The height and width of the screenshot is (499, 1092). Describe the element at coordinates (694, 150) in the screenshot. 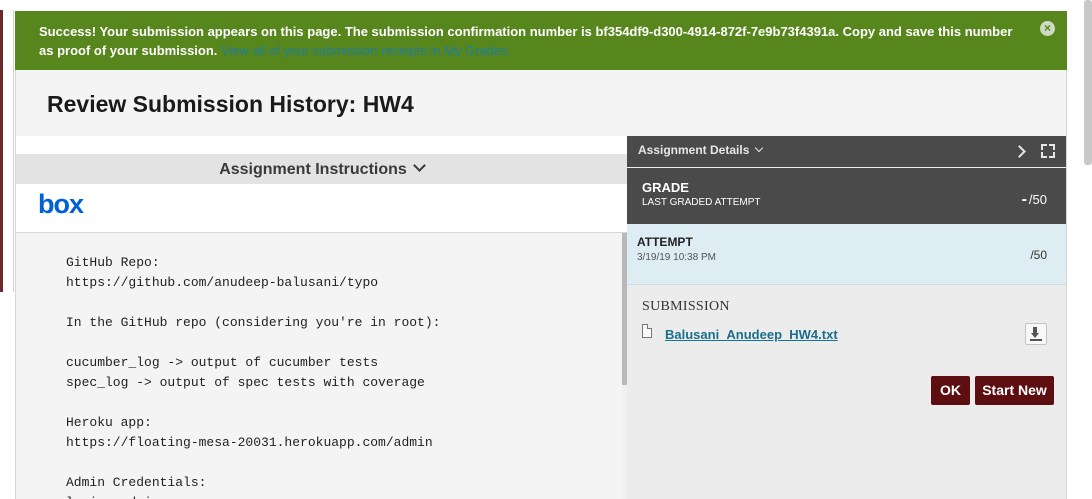

I see `assignment-details-label: Assignment Details` at that location.